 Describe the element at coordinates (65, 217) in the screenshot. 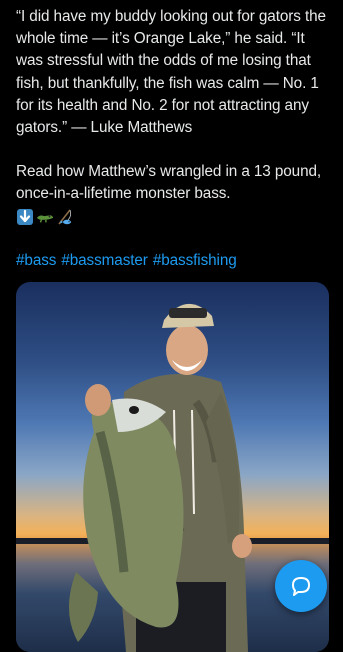

I see `fishing-icon` at that location.